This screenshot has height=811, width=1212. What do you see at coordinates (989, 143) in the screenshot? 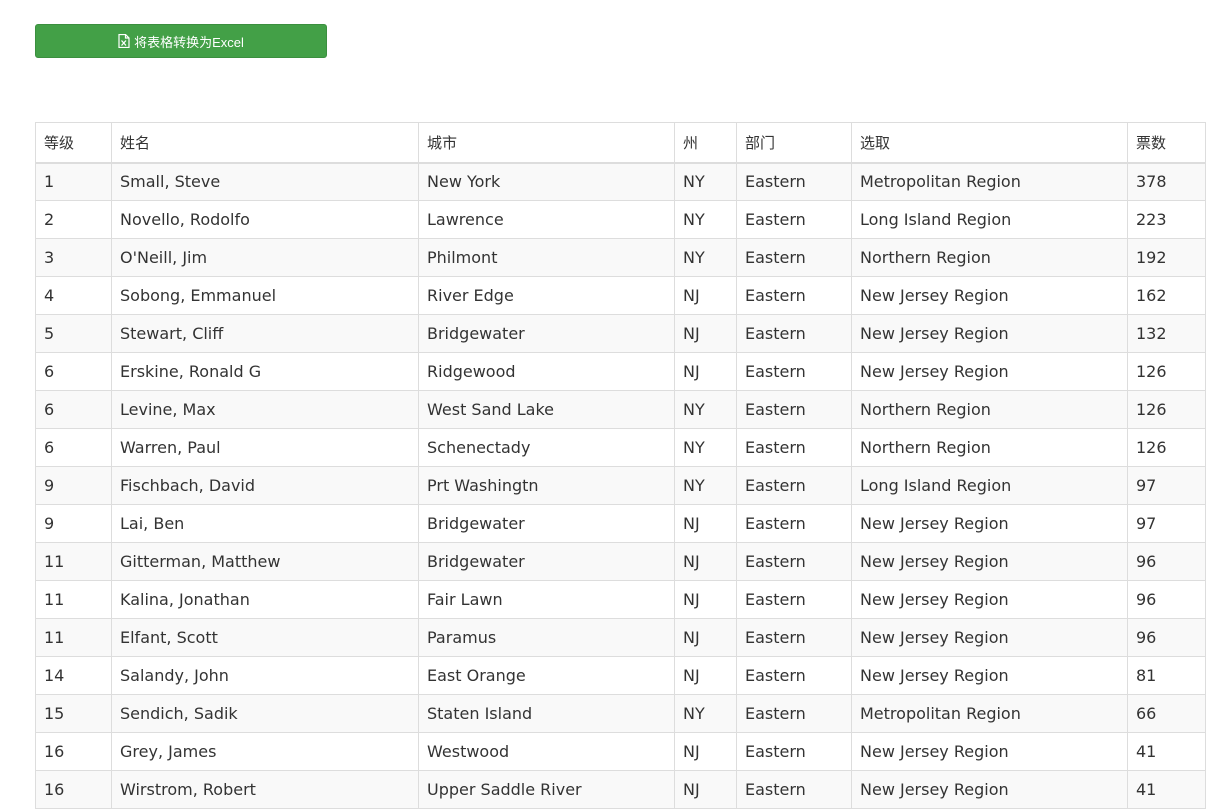
I see `column-header-district: 选取` at bounding box center [989, 143].